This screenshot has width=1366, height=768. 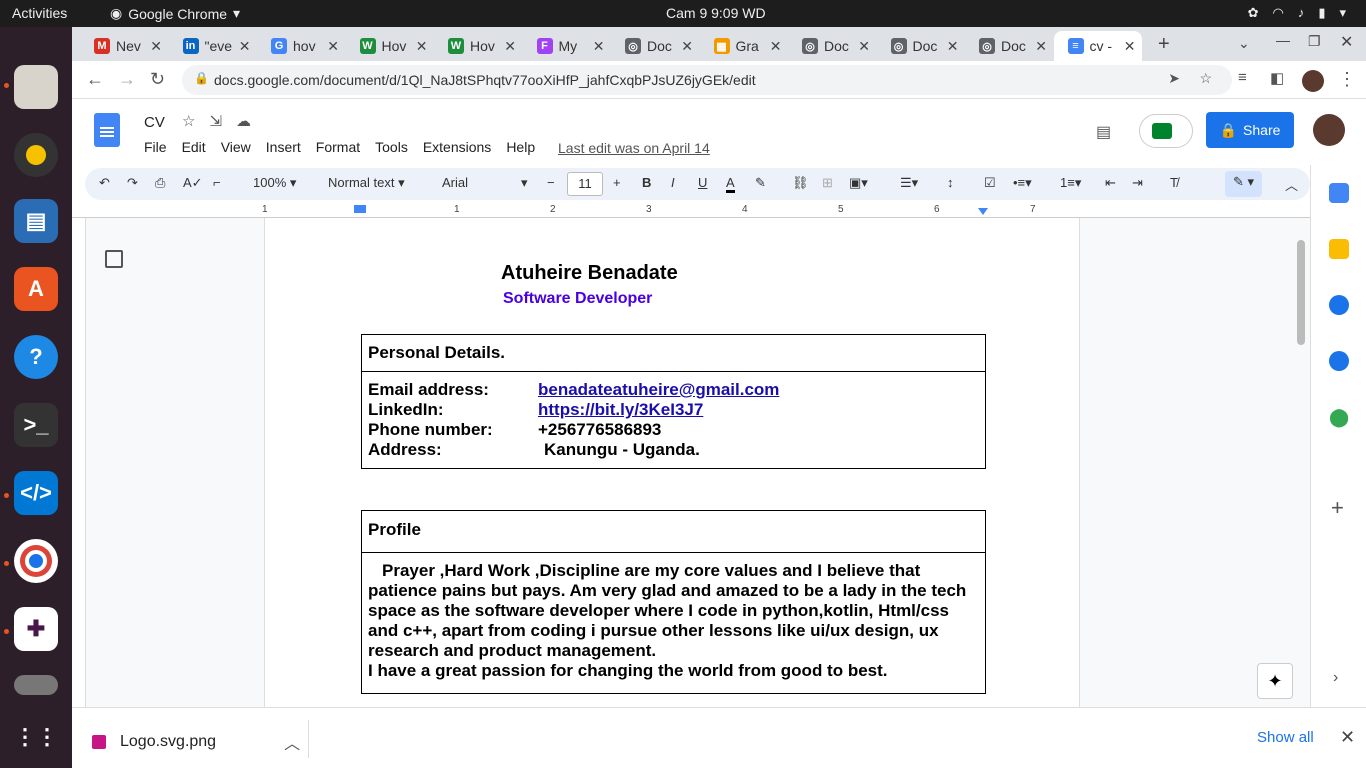 I want to click on vscode-icon: </>, so click(x=36, y=493).